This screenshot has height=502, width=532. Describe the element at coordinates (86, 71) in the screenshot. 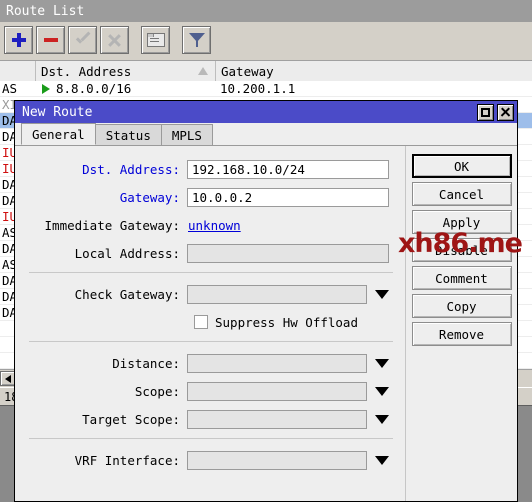

I see `column-header-dst-address-label: Dst. Address` at that location.